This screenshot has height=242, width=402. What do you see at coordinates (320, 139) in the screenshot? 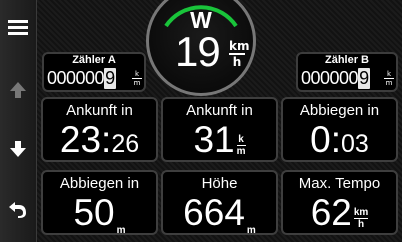
I see `value-main: 0` at bounding box center [320, 139].